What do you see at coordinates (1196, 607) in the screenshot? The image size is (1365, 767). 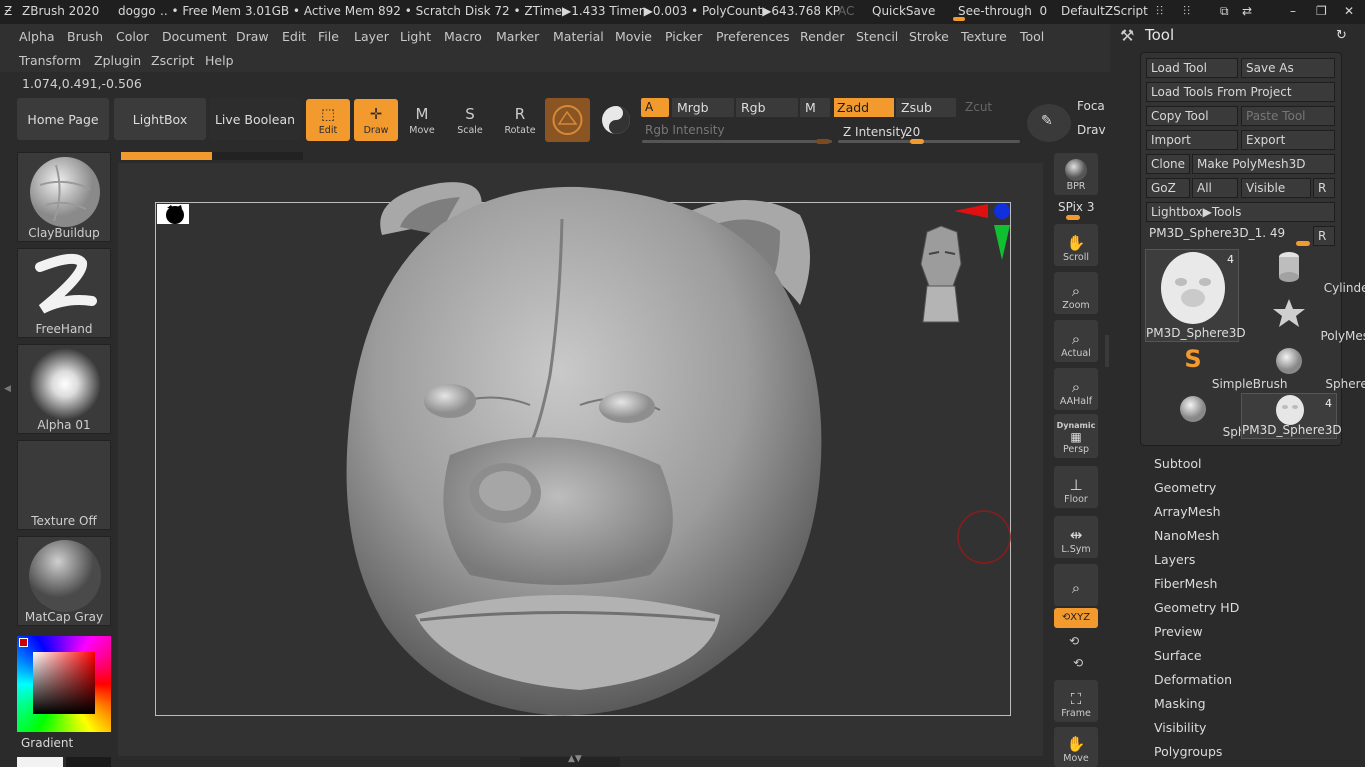 I see `subpalette-geometry-hd: Geometry HD` at bounding box center [1196, 607].